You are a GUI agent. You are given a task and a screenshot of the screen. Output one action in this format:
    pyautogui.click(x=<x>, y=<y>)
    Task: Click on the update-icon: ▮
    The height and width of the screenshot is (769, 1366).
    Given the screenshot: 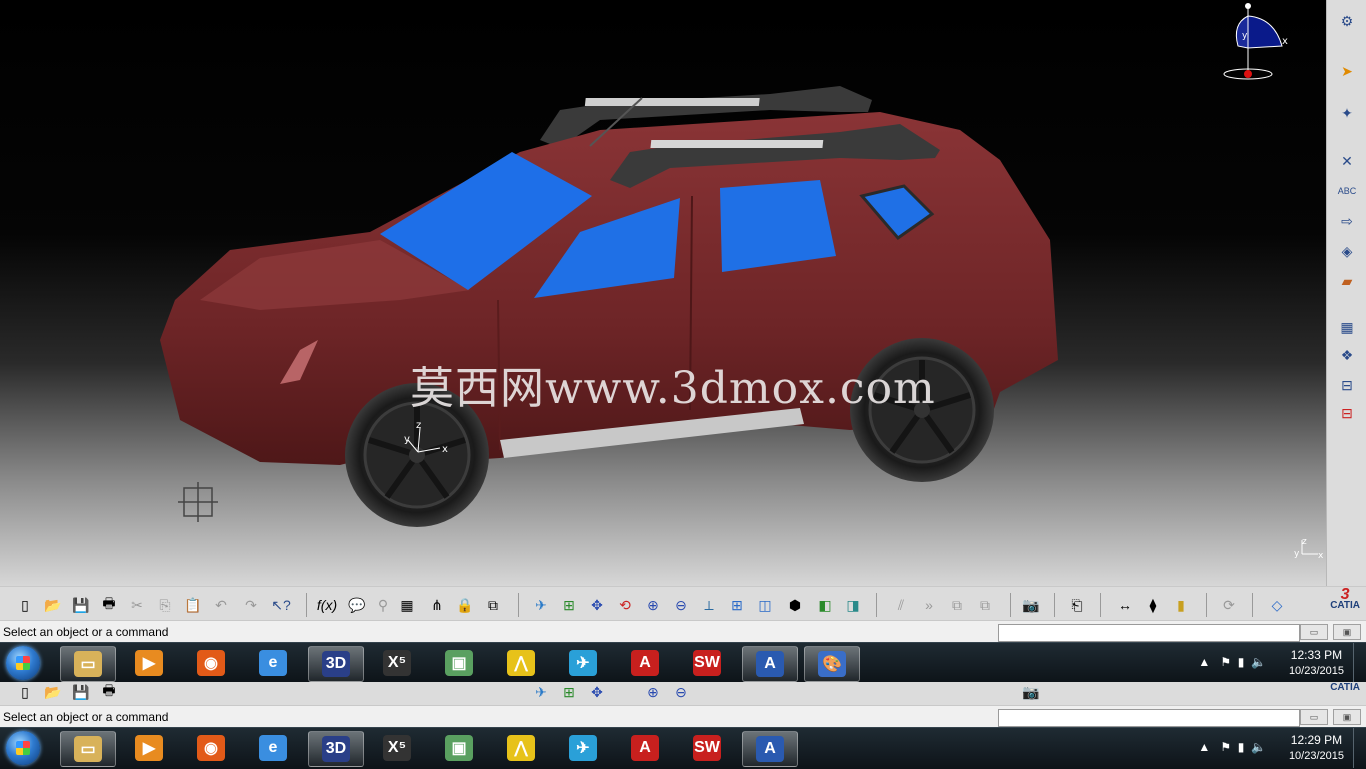 What is the action you would take?
    pyautogui.click(x=1181, y=605)
    